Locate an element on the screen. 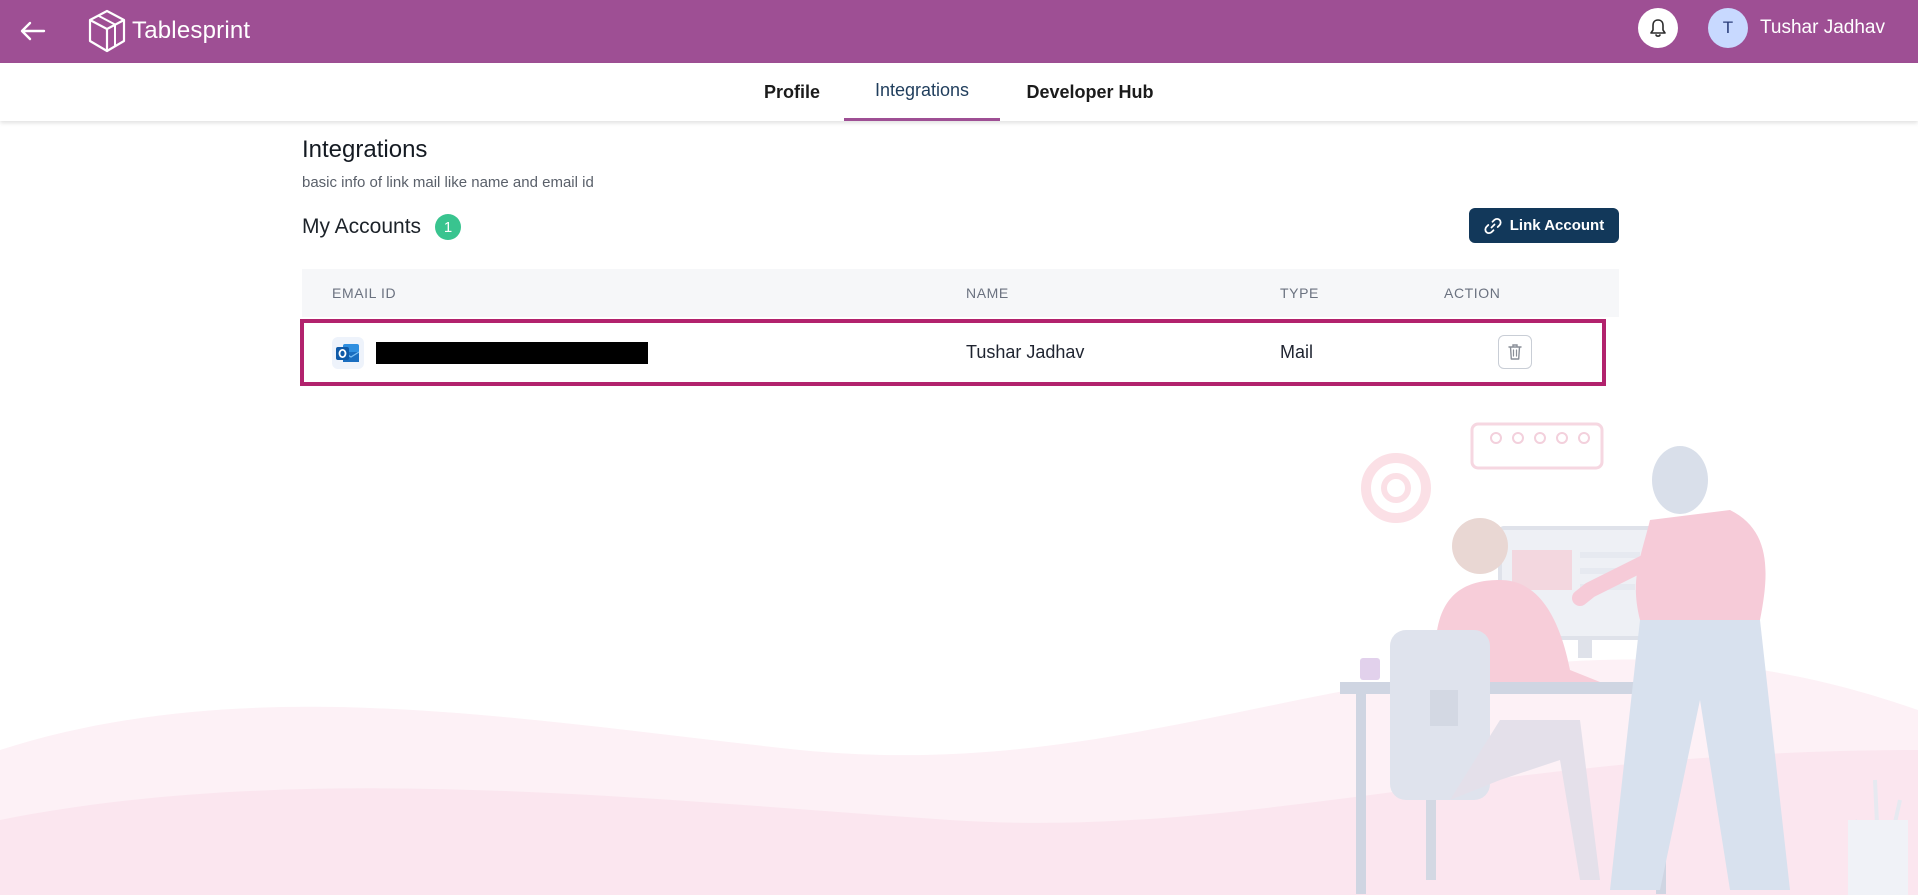 Image resolution: width=1918 pixels, height=895 pixels. tab-developer-hub: Developer Hub is located at coordinates (1090, 92).